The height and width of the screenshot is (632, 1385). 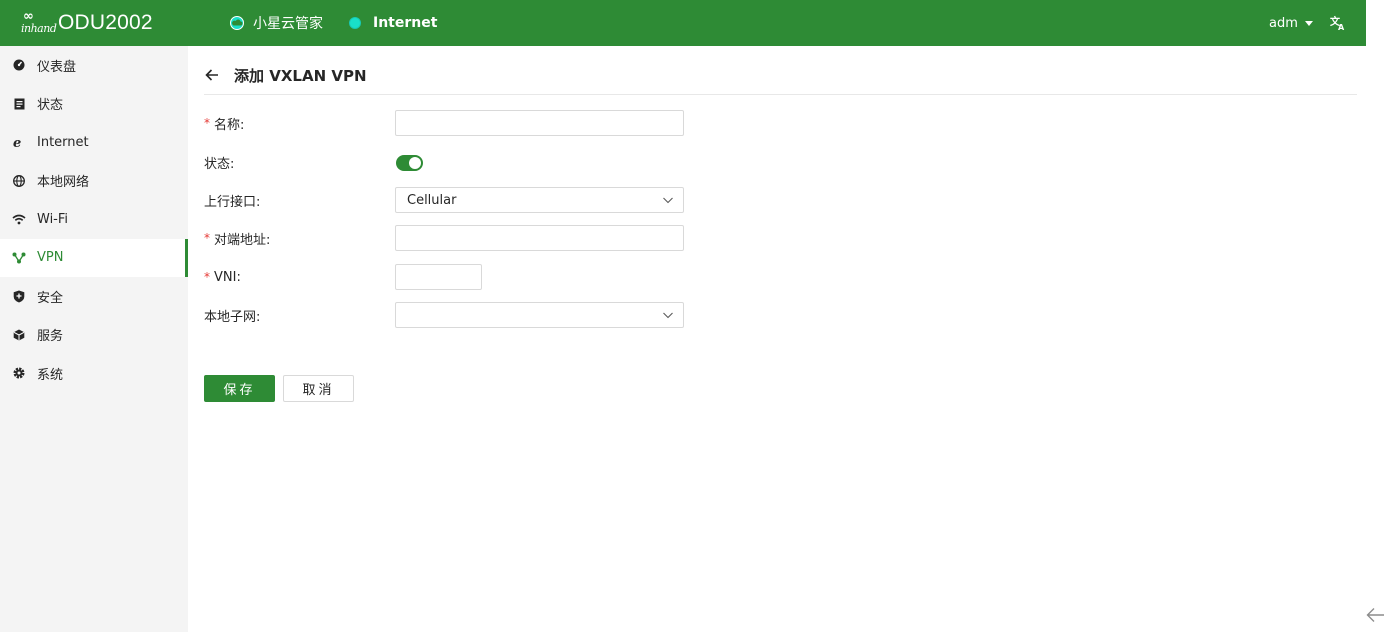 I want to click on dashboard-icon, so click(x=19, y=65).